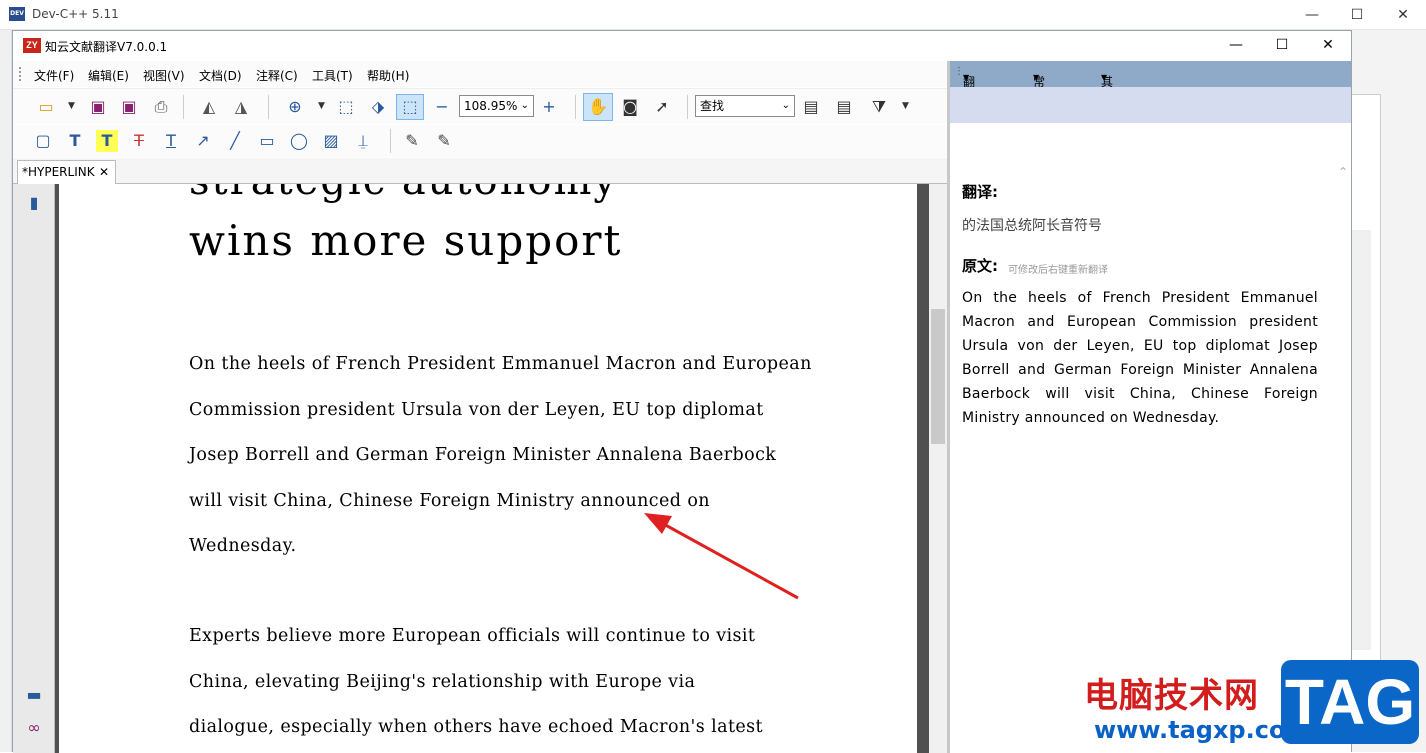 This screenshot has width=1426, height=753. Describe the element at coordinates (71, 106) in the screenshot. I see `open-dropdown-icon: ▼` at that location.